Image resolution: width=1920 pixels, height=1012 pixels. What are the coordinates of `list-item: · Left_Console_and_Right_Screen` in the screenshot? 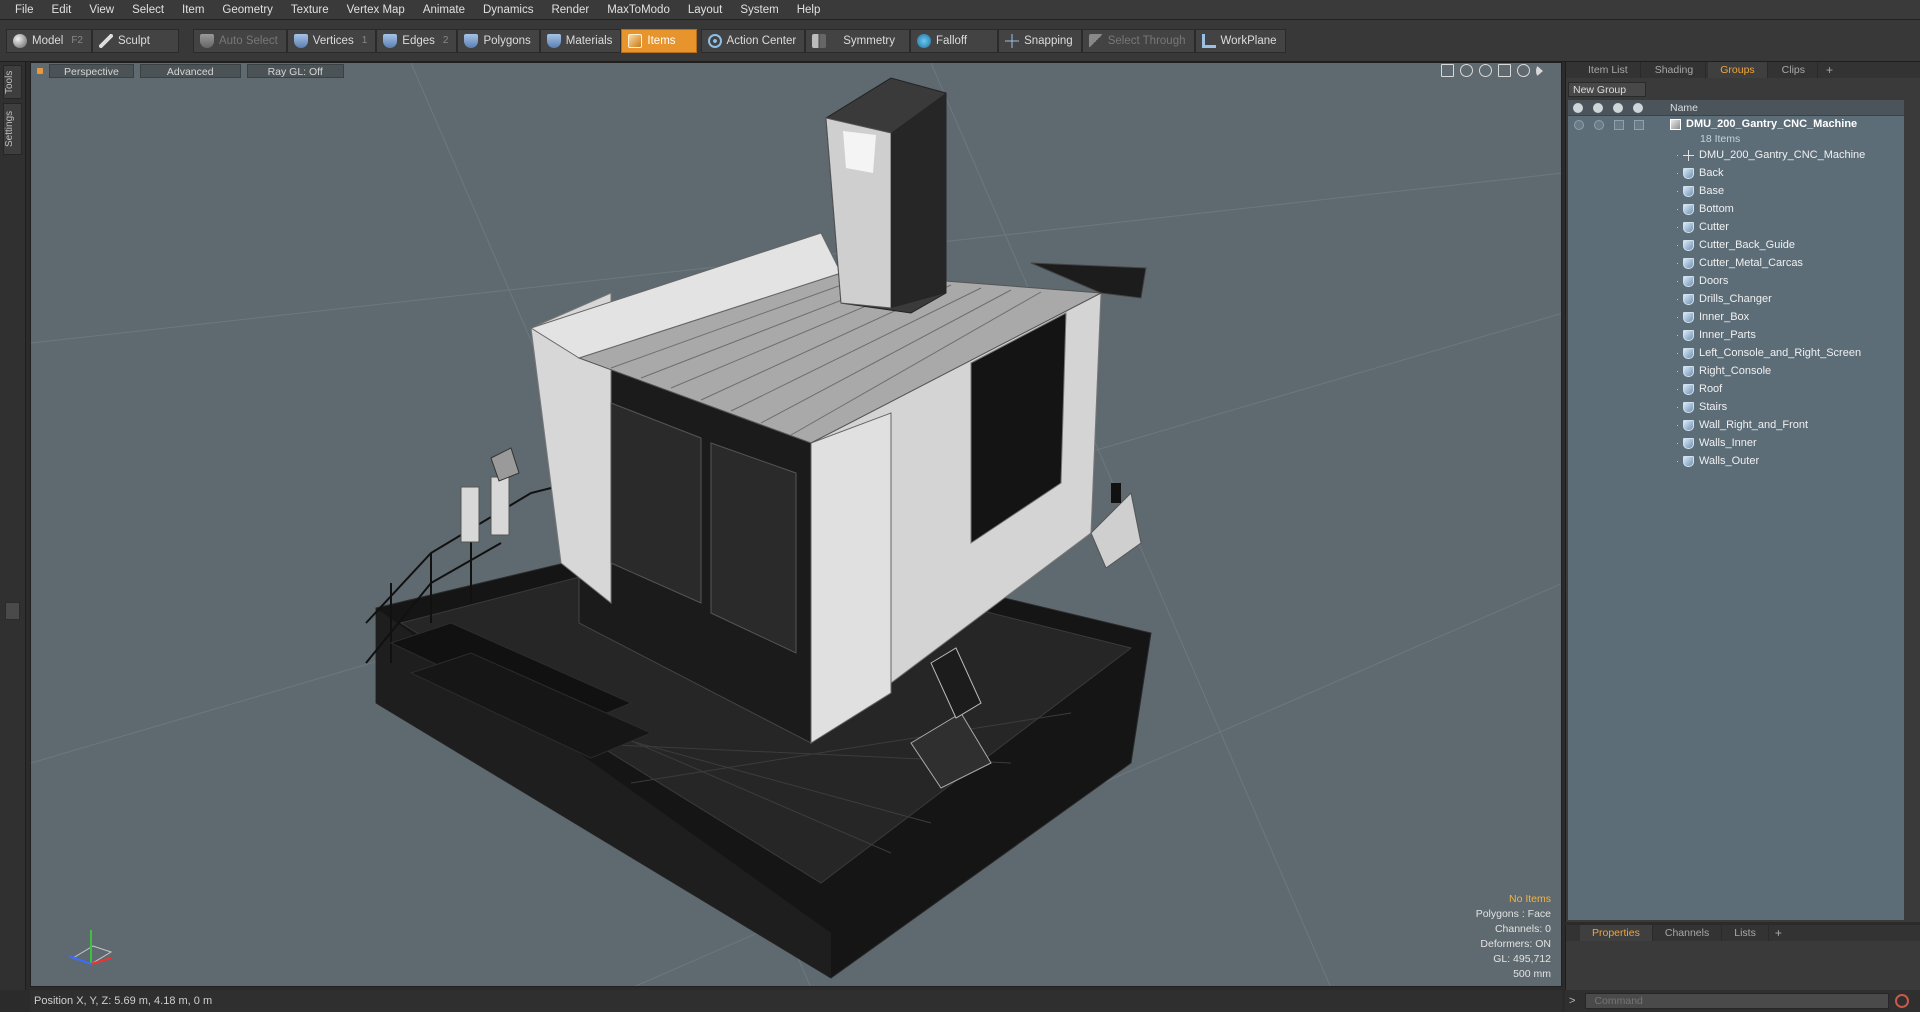 It's located at (1736, 353).